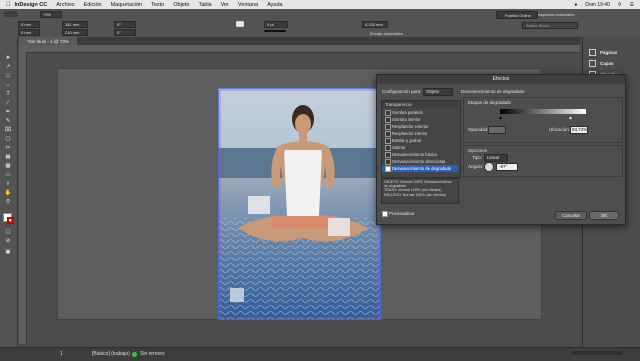 The height and width of the screenshot is (361, 640). What do you see at coordinates (410, 126) in the screenshot?
I see `effect-label: Resplandor exterior` at bounding box center [410, 126].